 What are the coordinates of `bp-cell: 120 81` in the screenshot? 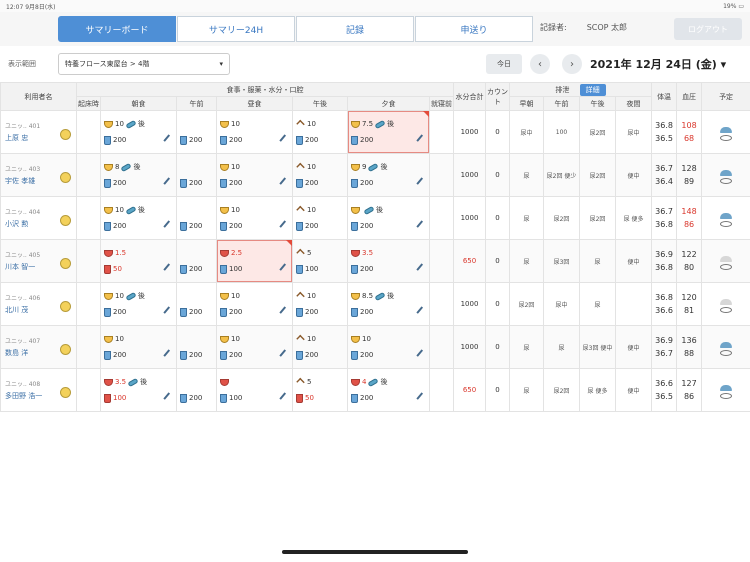 It's located at (689, 304).